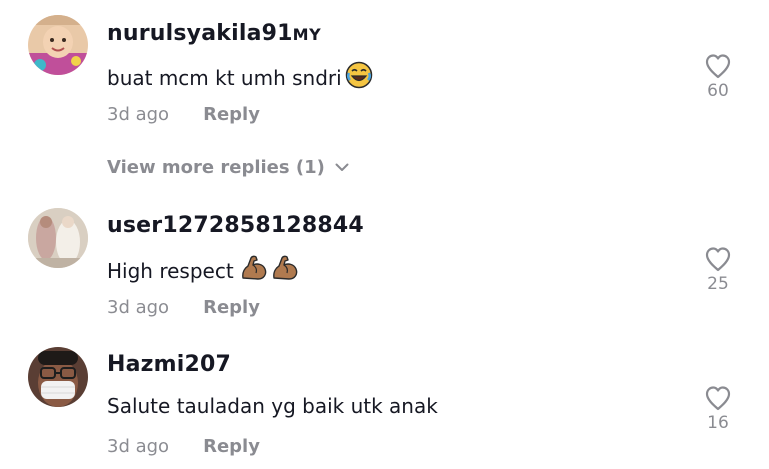 This screenshot has height=469, width=769. I want to click on like-button: 25, so click(718, 270).